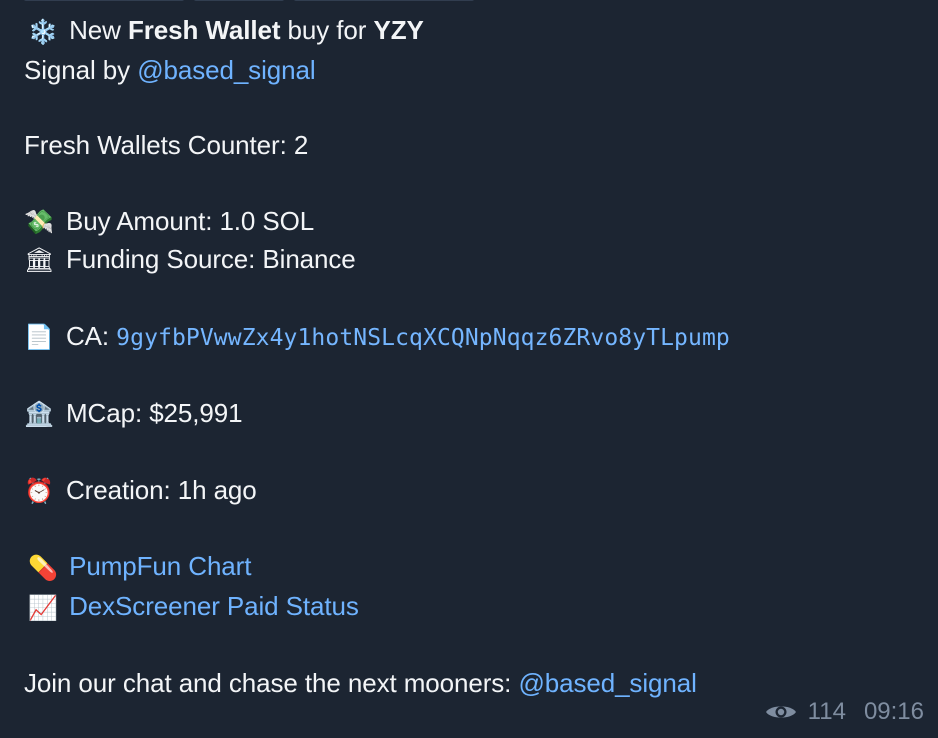 The height and width of the screenshot is (738, 938). I want to click on snowflake-icon: ❄️, so click(43, 32).